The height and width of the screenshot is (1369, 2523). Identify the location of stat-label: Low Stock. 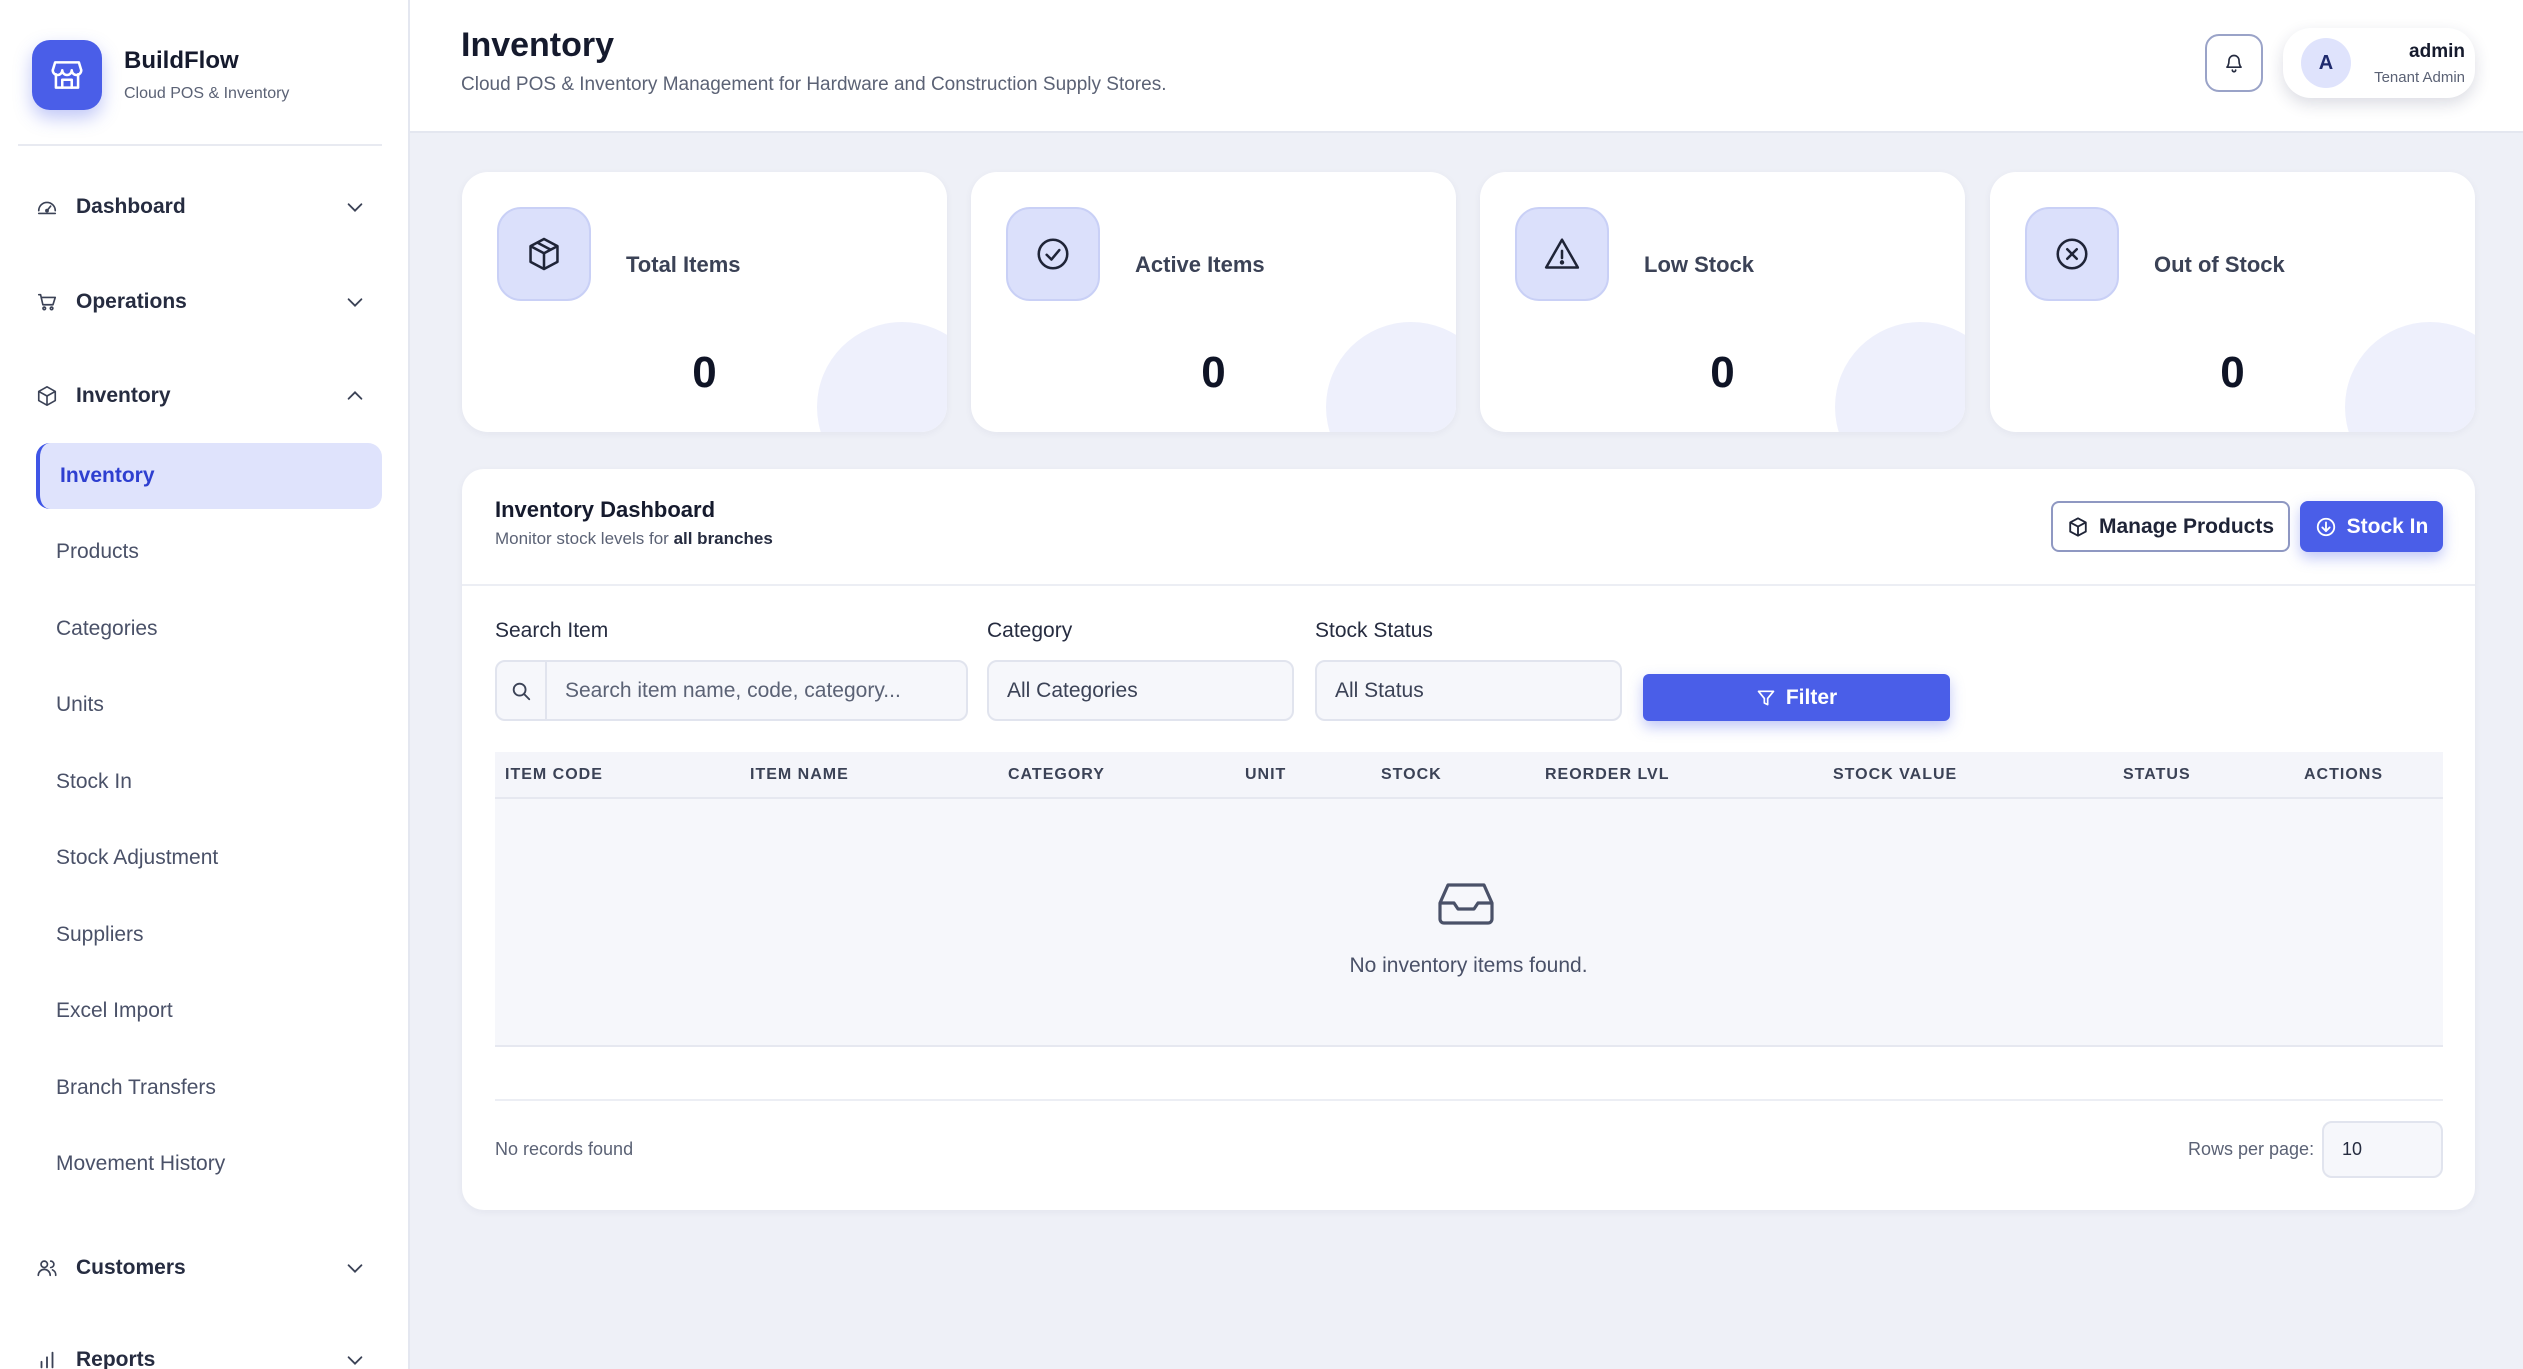
(1699, 264).